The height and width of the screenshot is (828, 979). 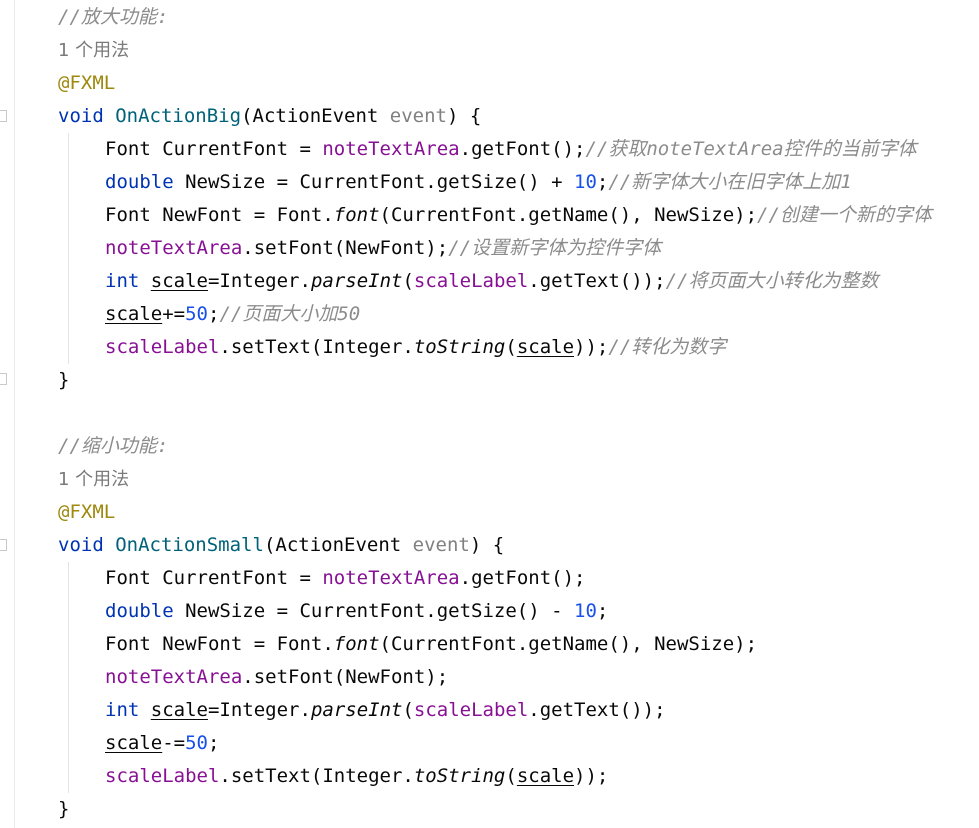 I want to click on code-line: //放大功能:, so click(x=518, y=17).